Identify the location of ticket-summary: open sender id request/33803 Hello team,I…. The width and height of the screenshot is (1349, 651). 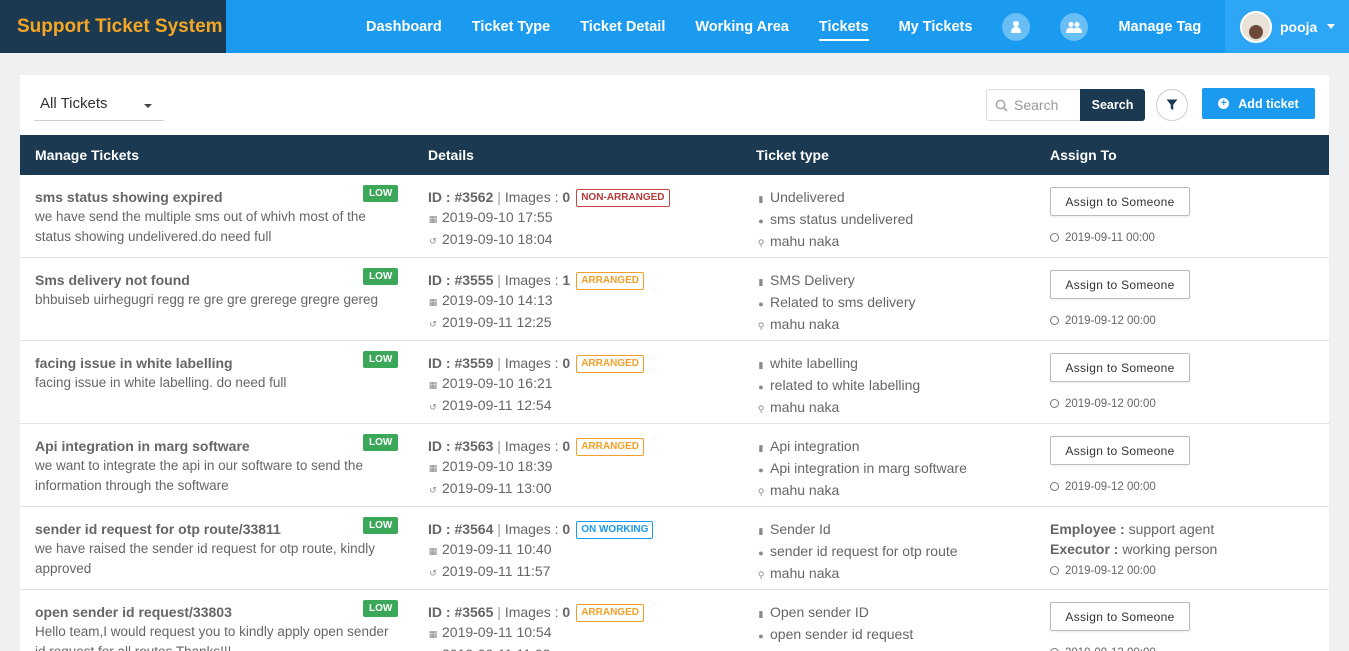
(217, 626).